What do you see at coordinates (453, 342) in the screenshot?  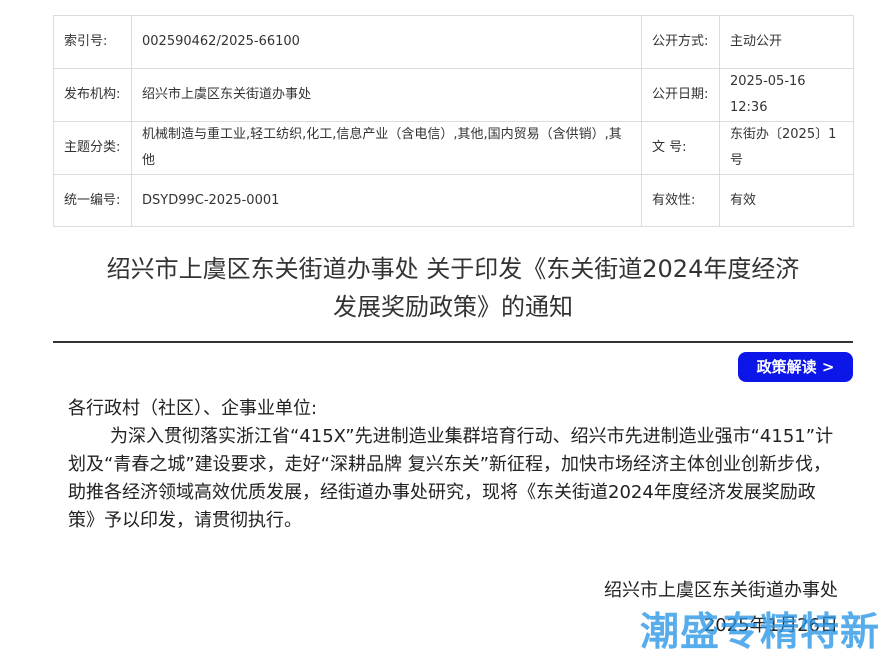 I see `title-divider` at bounding box center [453, 342].